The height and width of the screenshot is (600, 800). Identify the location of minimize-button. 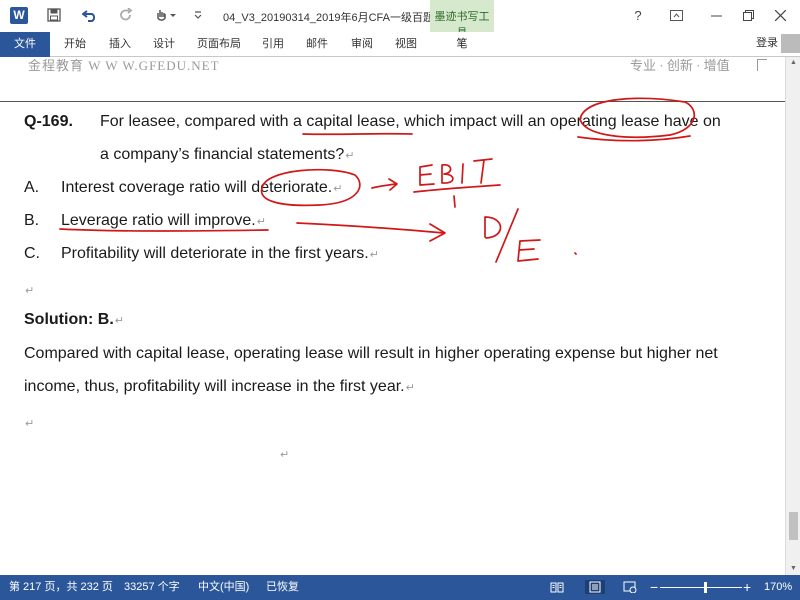
(716, 15).